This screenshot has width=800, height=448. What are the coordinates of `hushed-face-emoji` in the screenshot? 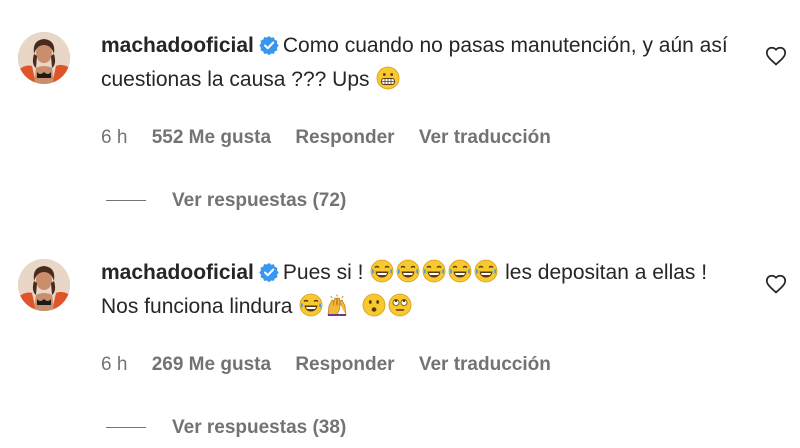 It's located at (374, 305).